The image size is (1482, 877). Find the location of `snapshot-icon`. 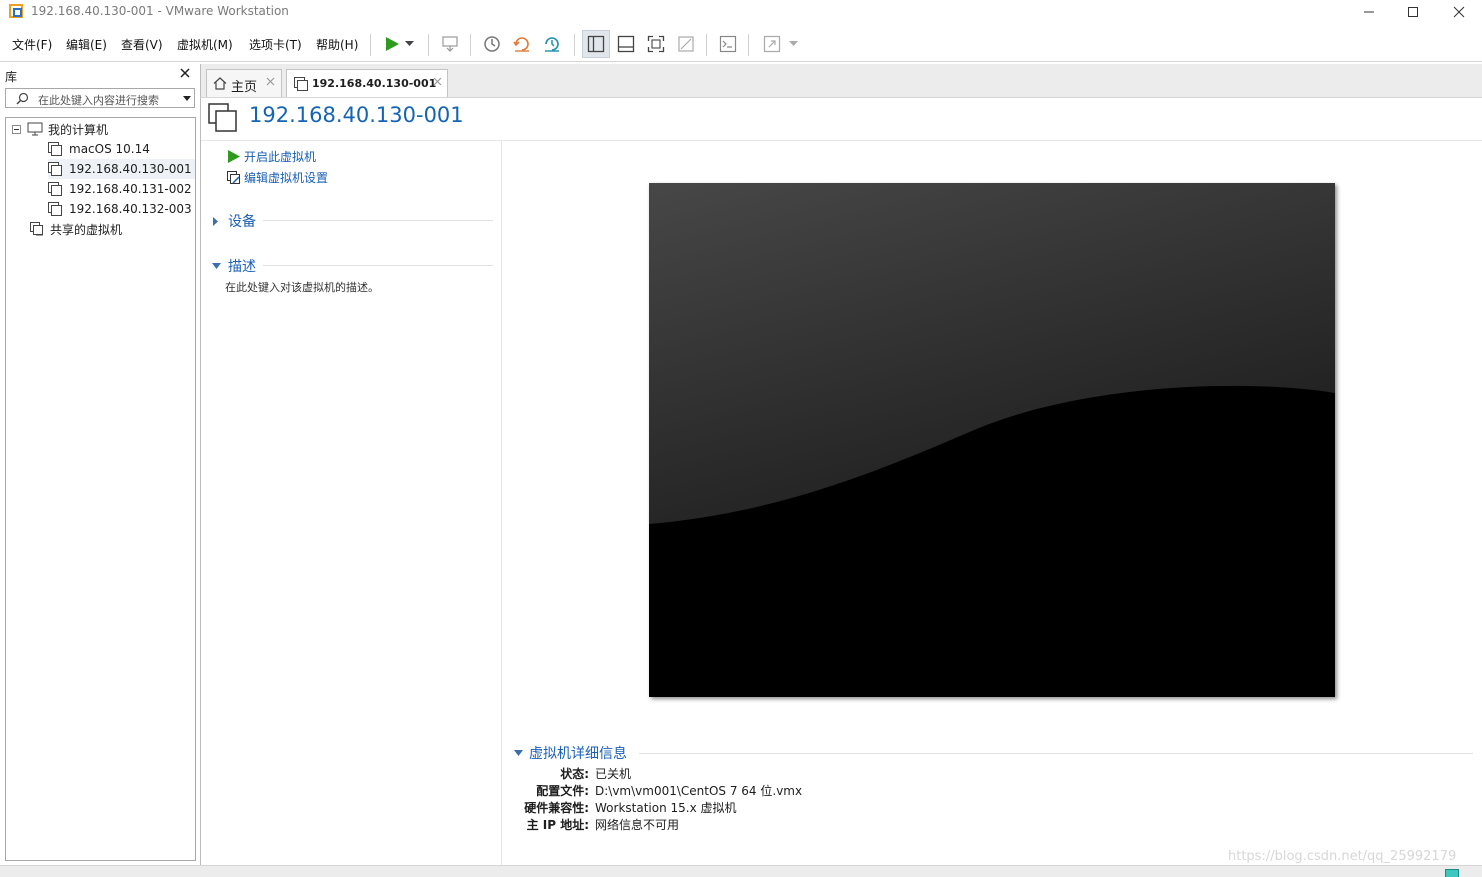

snapshot-icon is located at coordinates (492, 44).